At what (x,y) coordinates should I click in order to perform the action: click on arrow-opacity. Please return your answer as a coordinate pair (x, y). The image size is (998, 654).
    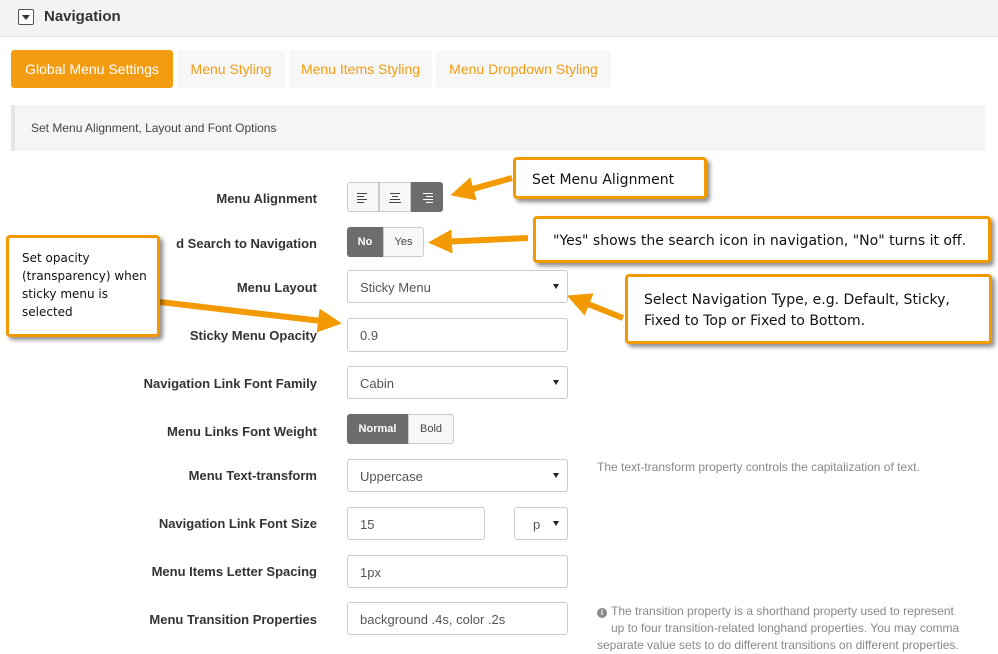
    Looking at the image, I should click on (250, 316).